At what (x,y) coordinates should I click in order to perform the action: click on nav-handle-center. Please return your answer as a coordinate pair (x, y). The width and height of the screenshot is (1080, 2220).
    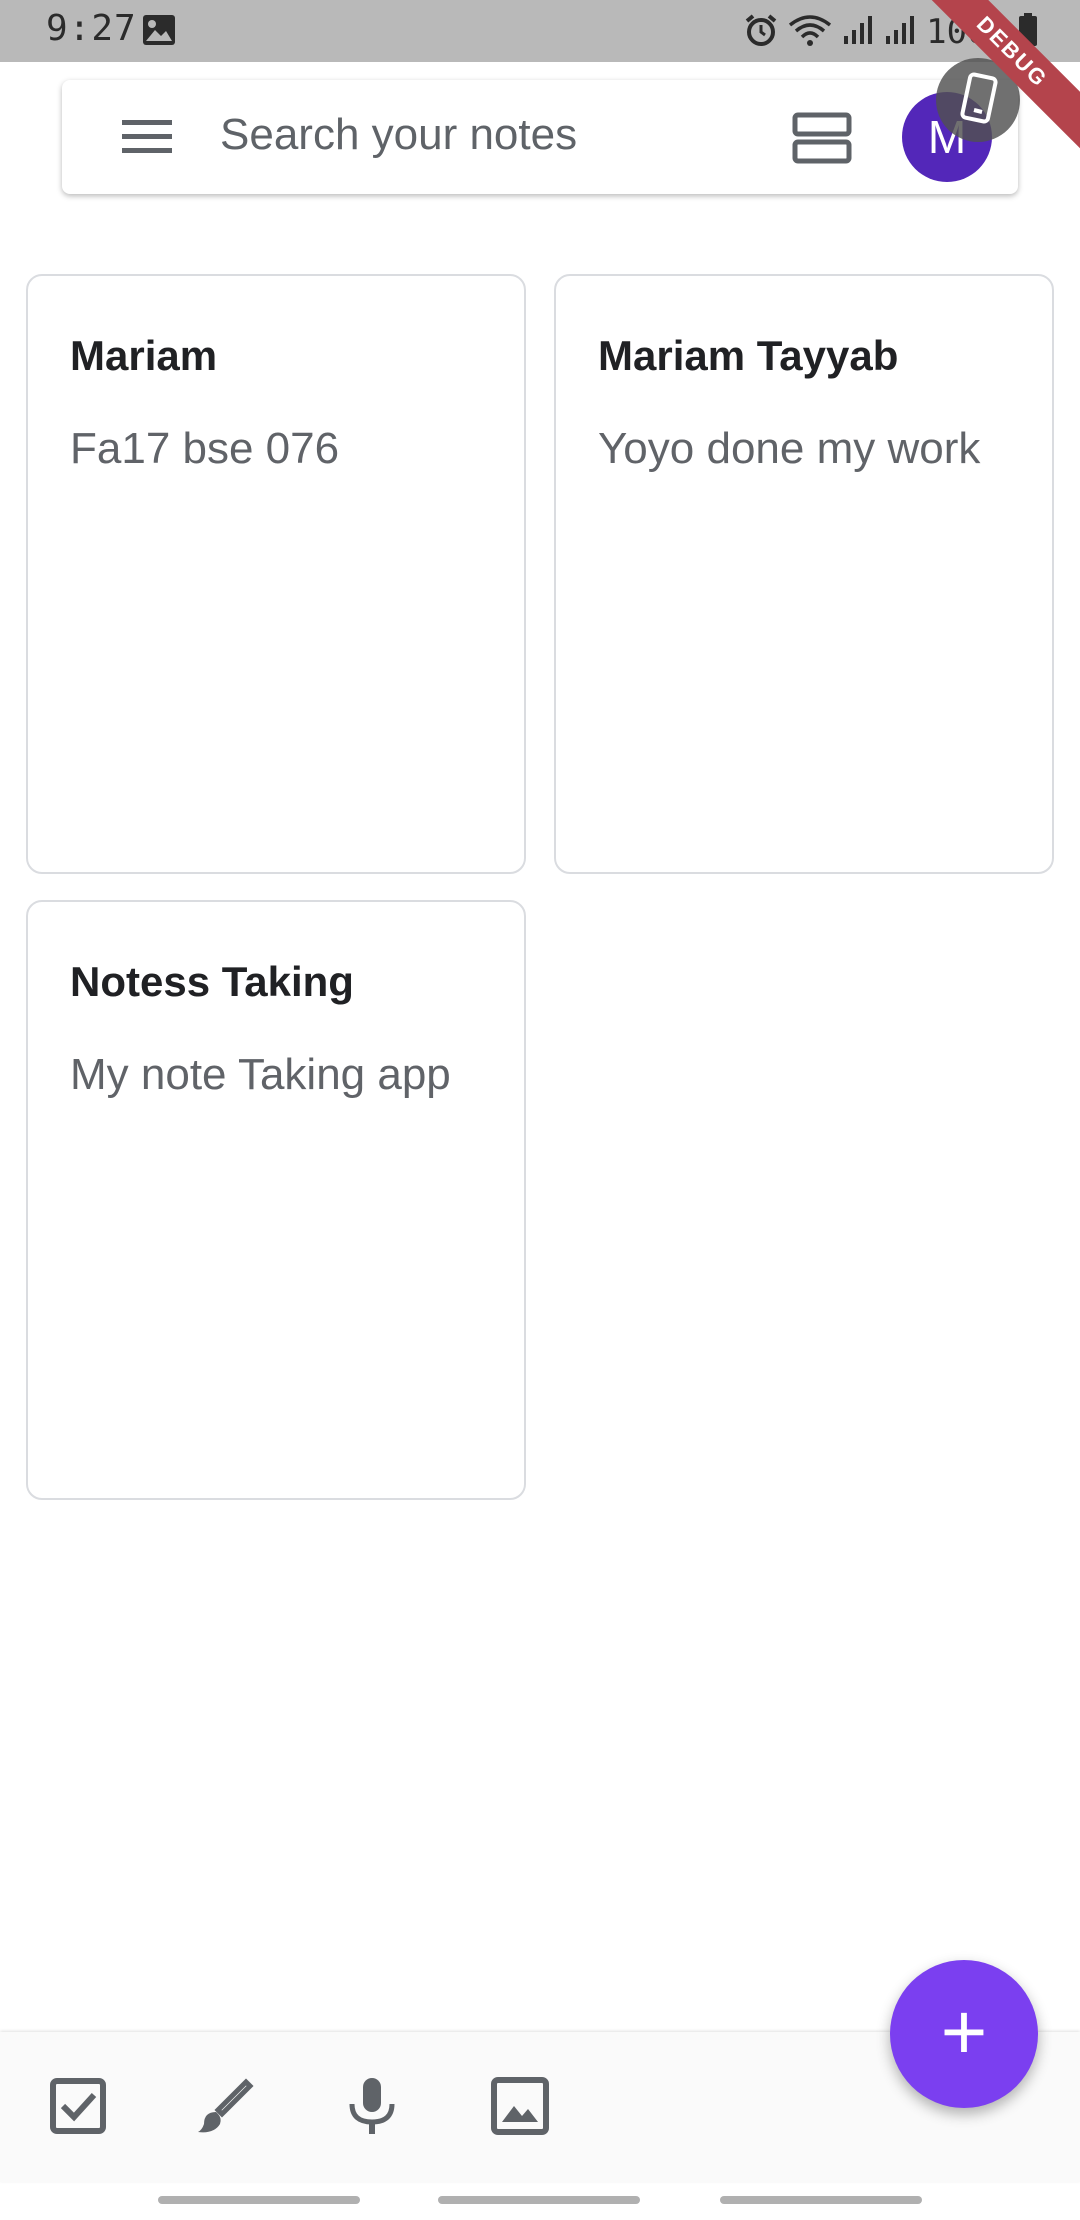
    Looking at the image, I should click on (539, 2200).